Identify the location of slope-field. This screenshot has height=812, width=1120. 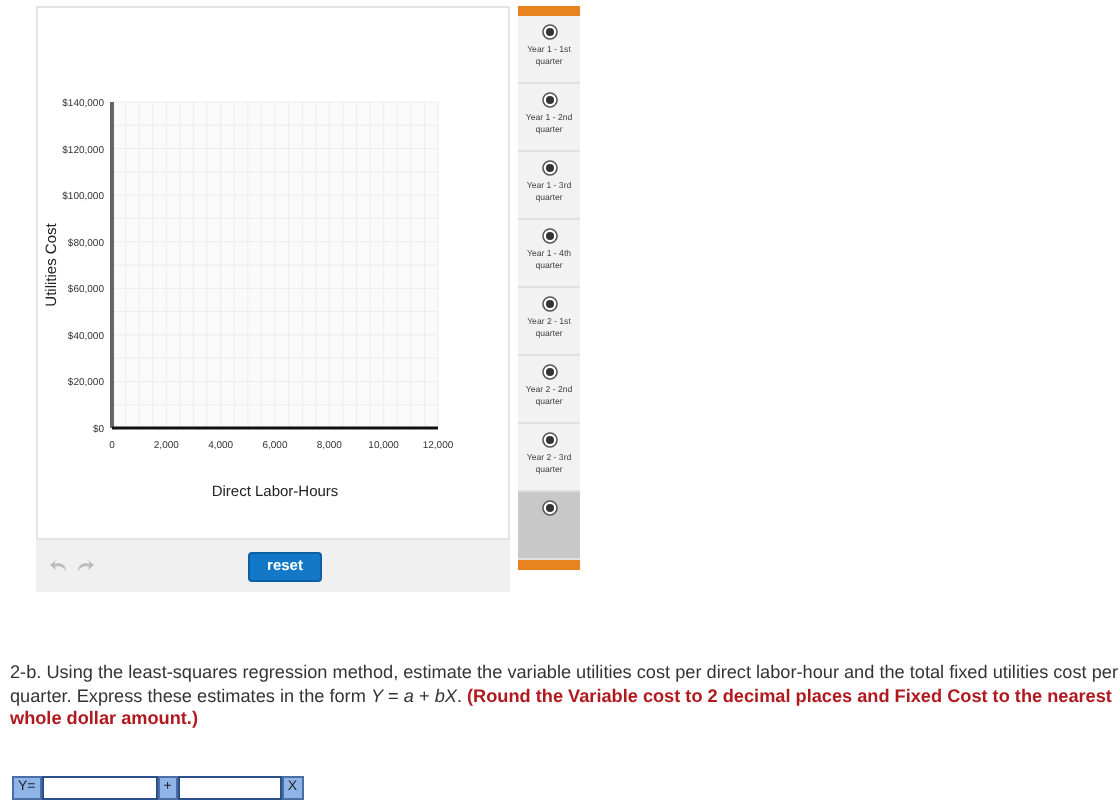
(229, 788).